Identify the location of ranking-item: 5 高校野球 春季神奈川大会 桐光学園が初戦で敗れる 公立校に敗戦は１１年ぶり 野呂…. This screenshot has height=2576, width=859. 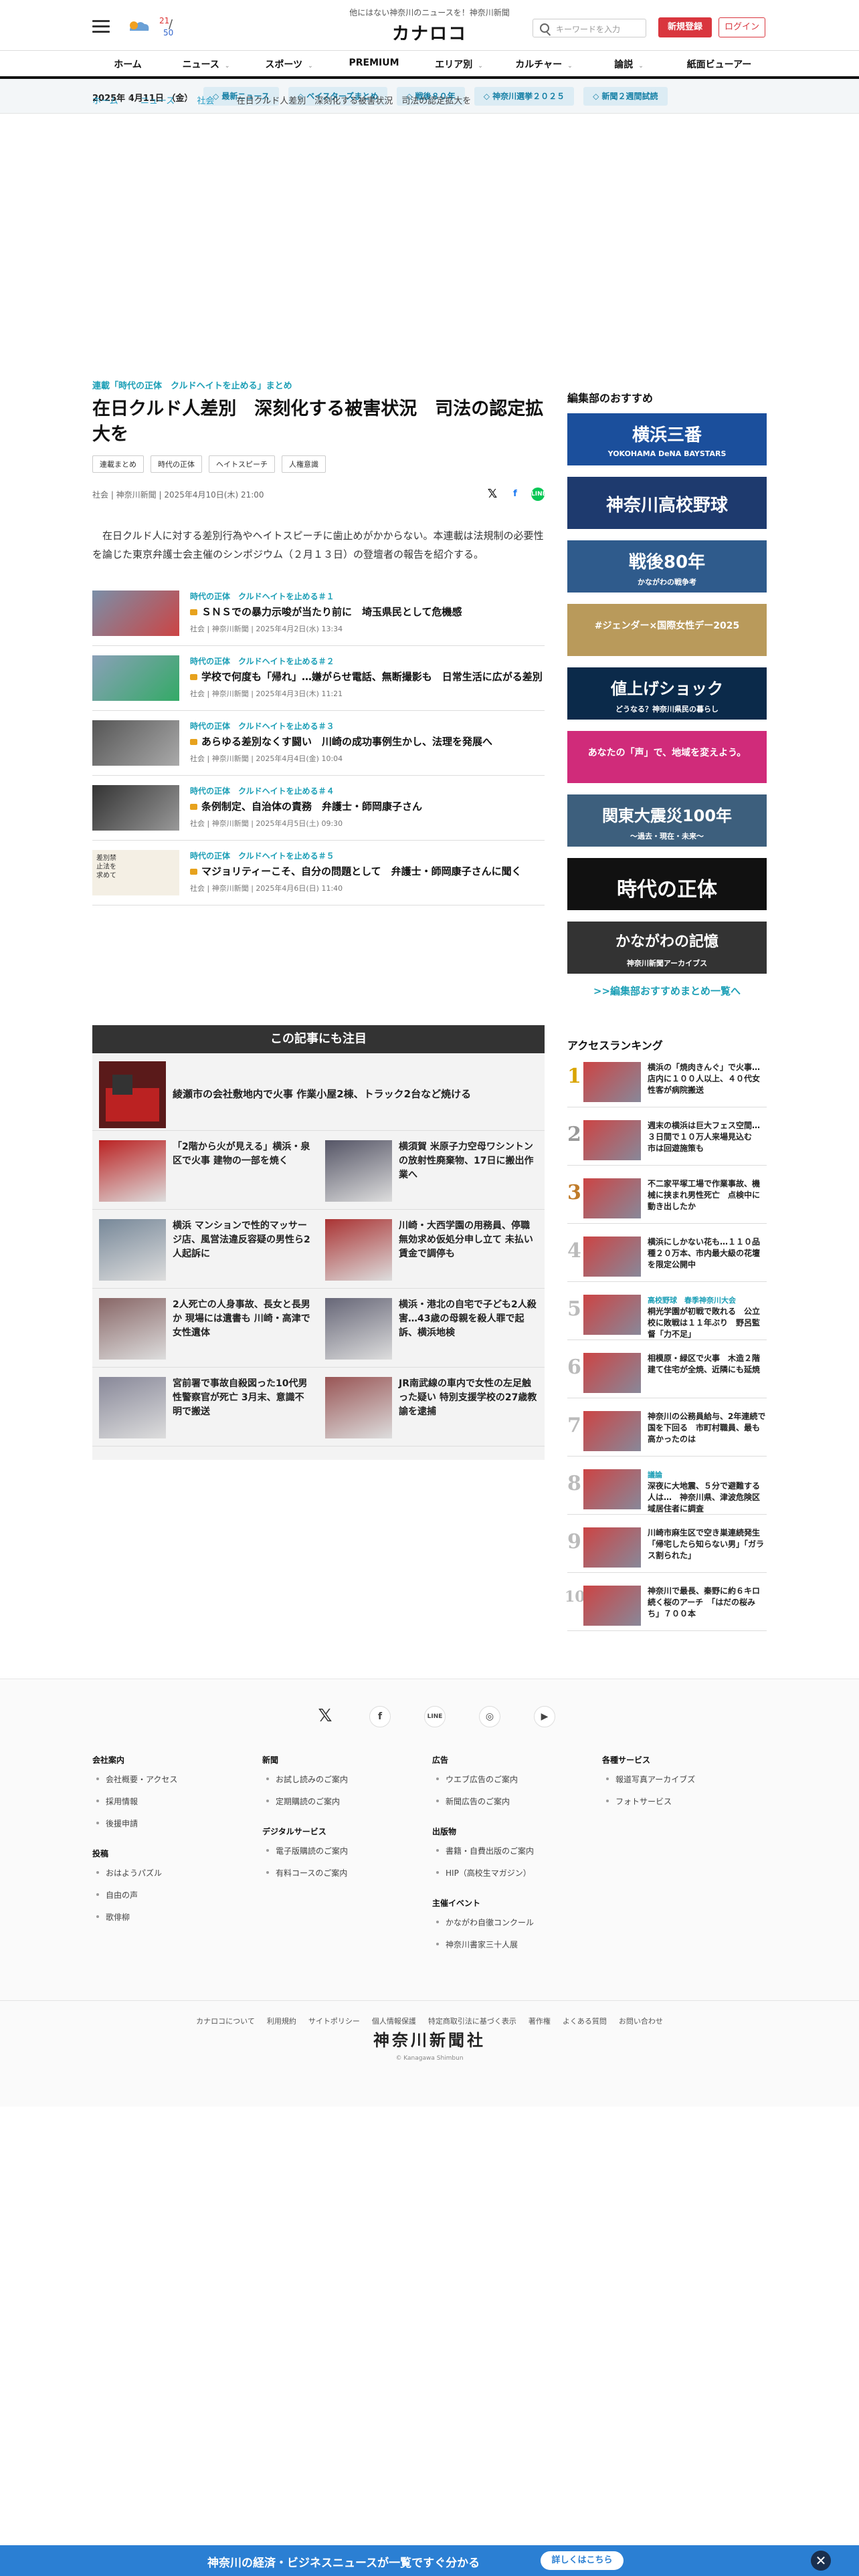
(667, 1314).